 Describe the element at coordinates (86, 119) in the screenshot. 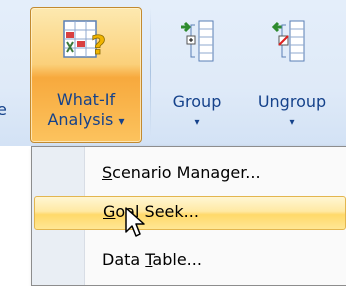

I see `what-if-label-line2: Analysis ▾` at that location.